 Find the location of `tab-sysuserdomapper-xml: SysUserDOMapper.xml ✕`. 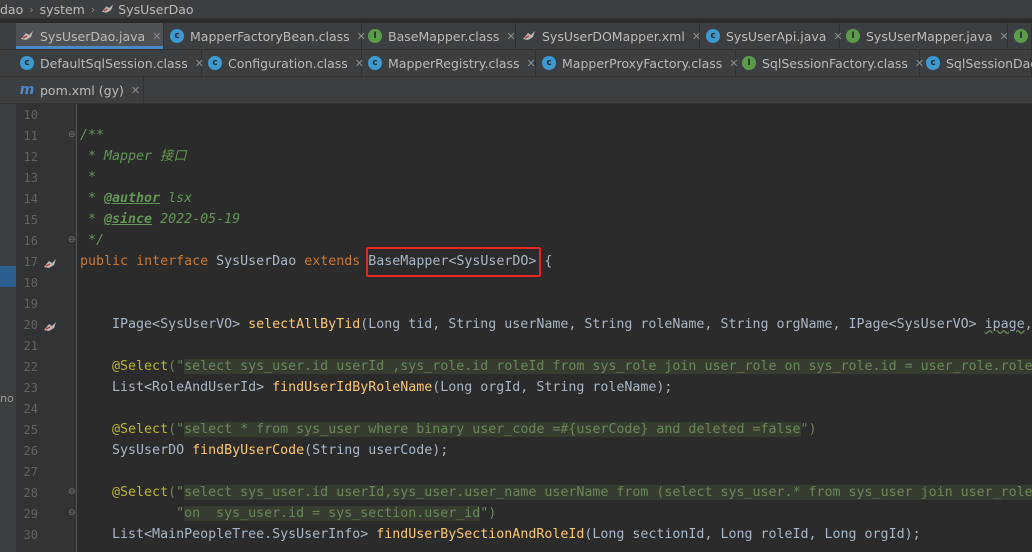

tab-sysuserdomapper-xml: SysUserDOMapper.xml ✕ is located at coordinates (609, 36).